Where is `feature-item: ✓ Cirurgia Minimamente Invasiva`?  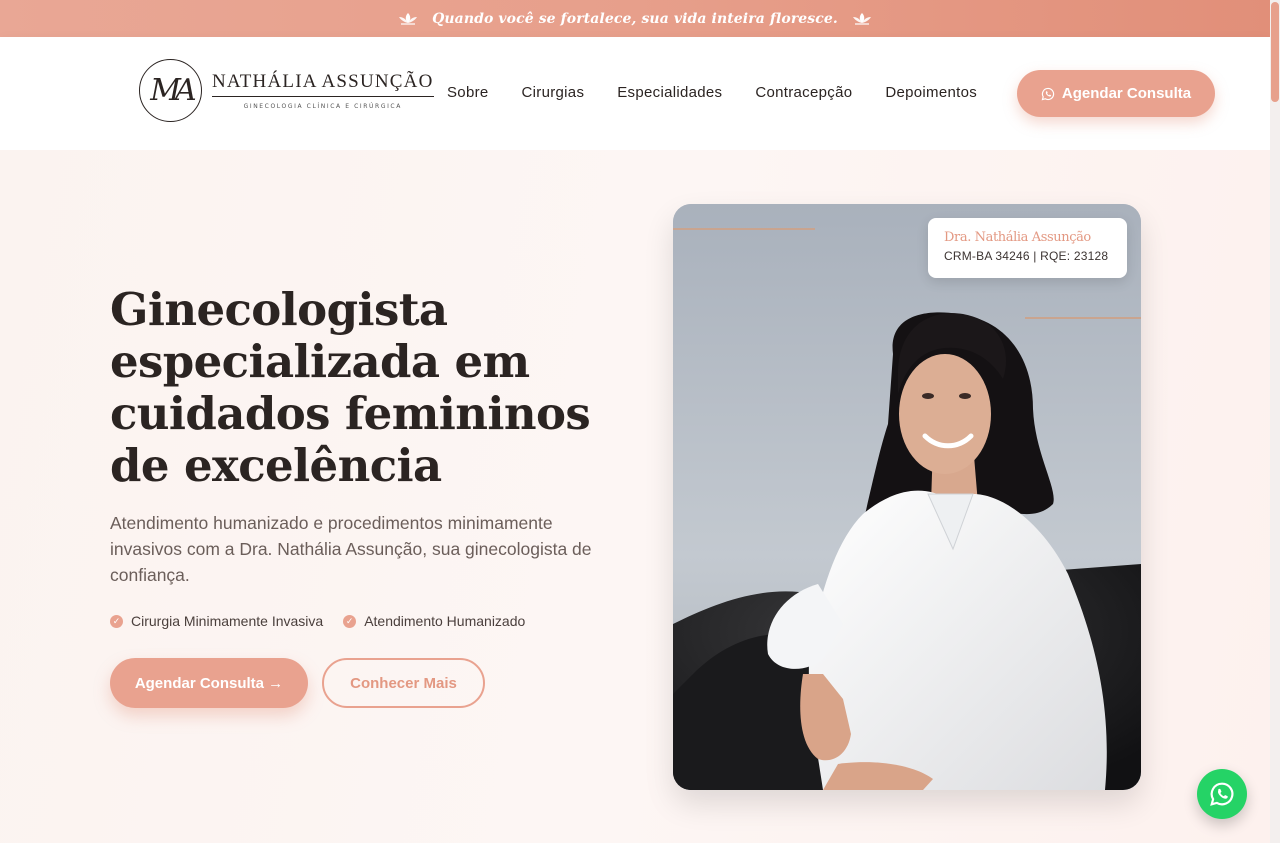 feature-item: ✓ Cirurgia Minimamente Invasiva is located at coordinates (216, 621).